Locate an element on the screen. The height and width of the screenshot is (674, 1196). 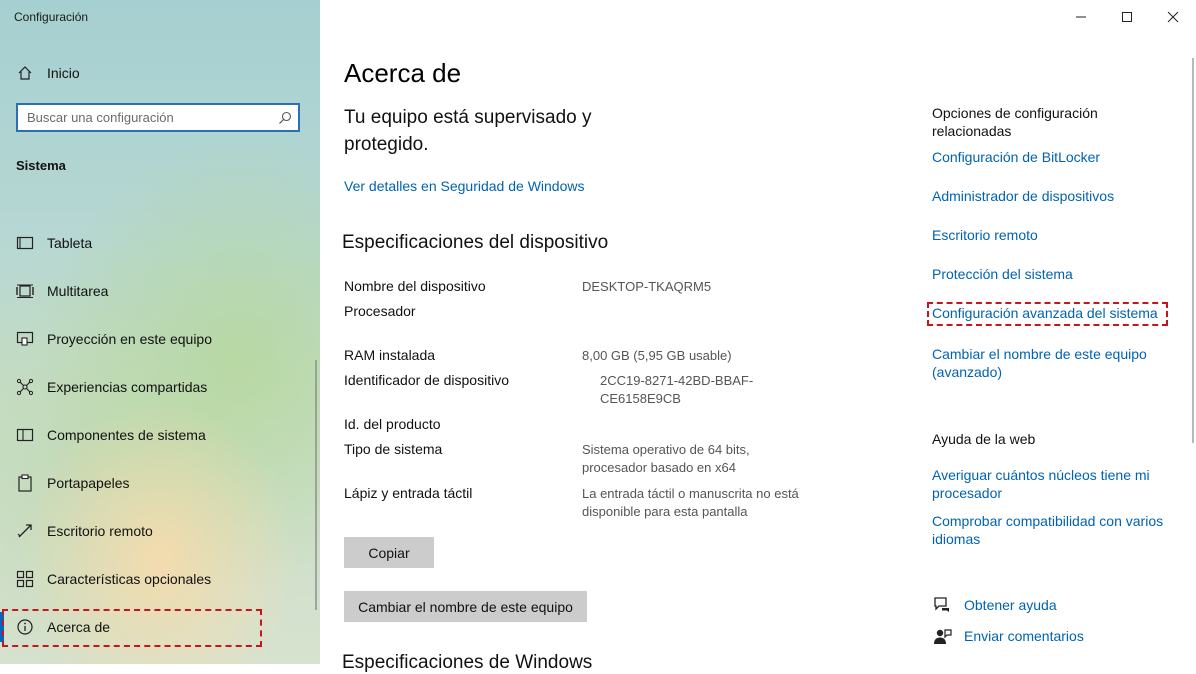
related-settings-heading: Opciones de configuración relacionadas is located at coordinates (1015, 122).